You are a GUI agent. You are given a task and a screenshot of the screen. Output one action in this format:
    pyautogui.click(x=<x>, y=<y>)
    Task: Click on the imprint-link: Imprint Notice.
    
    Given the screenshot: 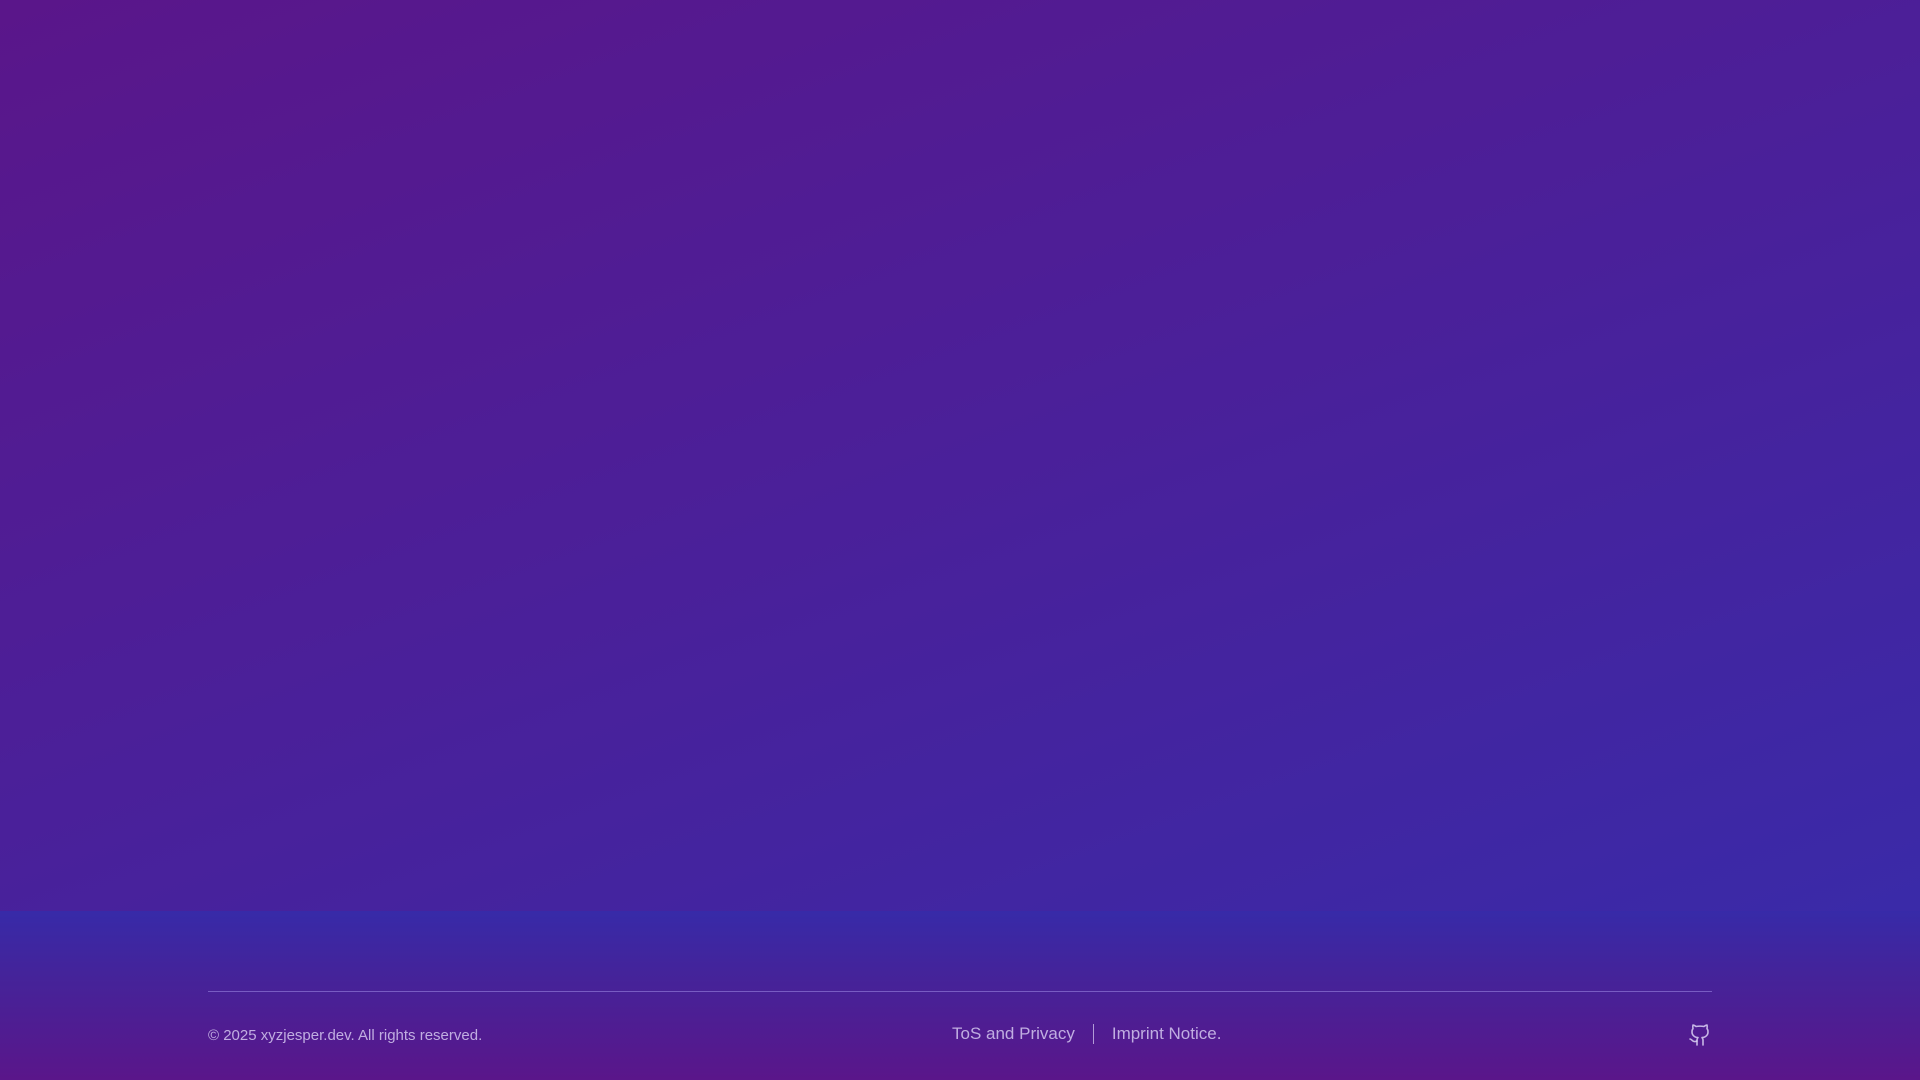 What is the action you would take?
    pyautogui.click(x=1167, y=1034)
    